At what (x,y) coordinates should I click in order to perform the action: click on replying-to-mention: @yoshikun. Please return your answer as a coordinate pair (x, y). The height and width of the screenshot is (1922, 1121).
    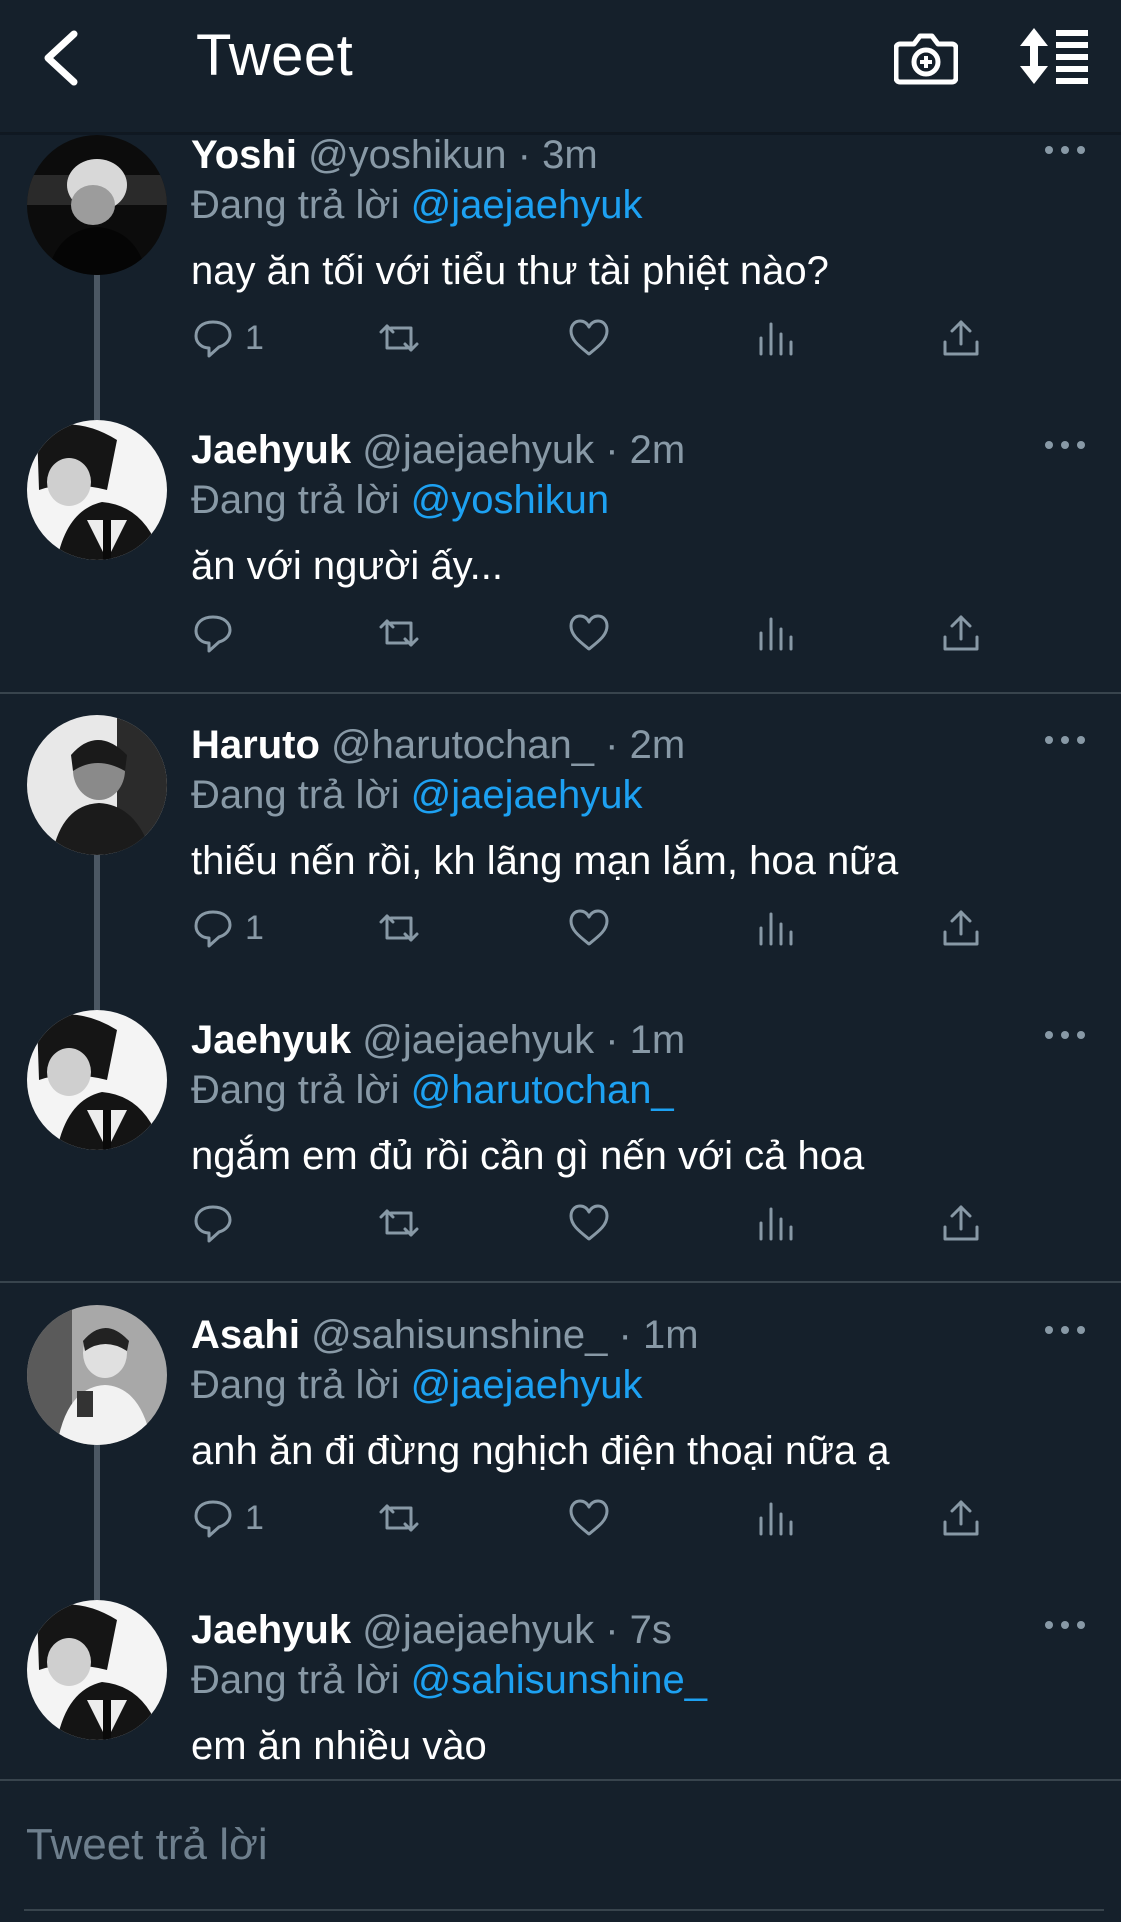
    Looking at the image, I should click on (510, 500).